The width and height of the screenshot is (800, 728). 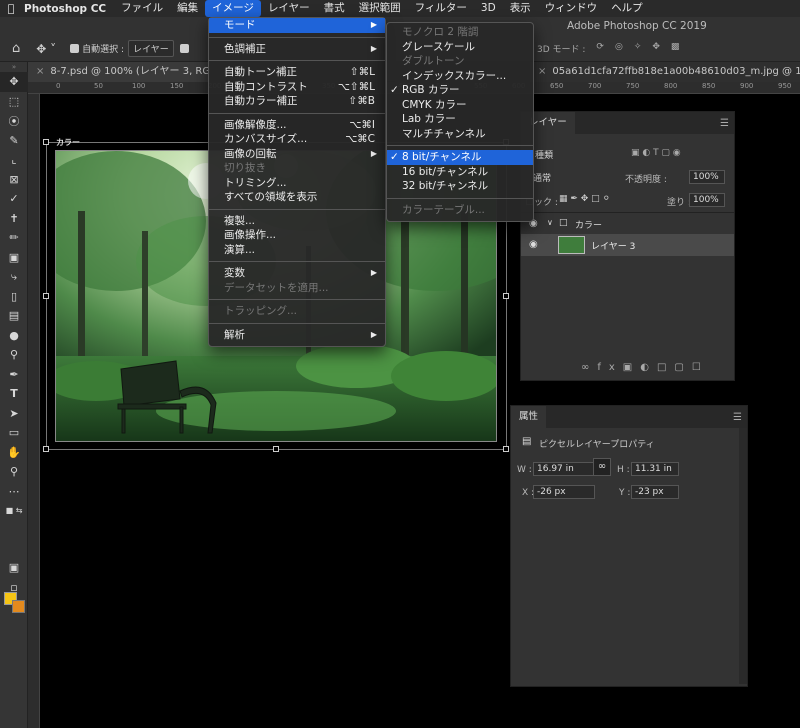 I want to click on move-tool-icon: ✥, so click(x=14, y=82).